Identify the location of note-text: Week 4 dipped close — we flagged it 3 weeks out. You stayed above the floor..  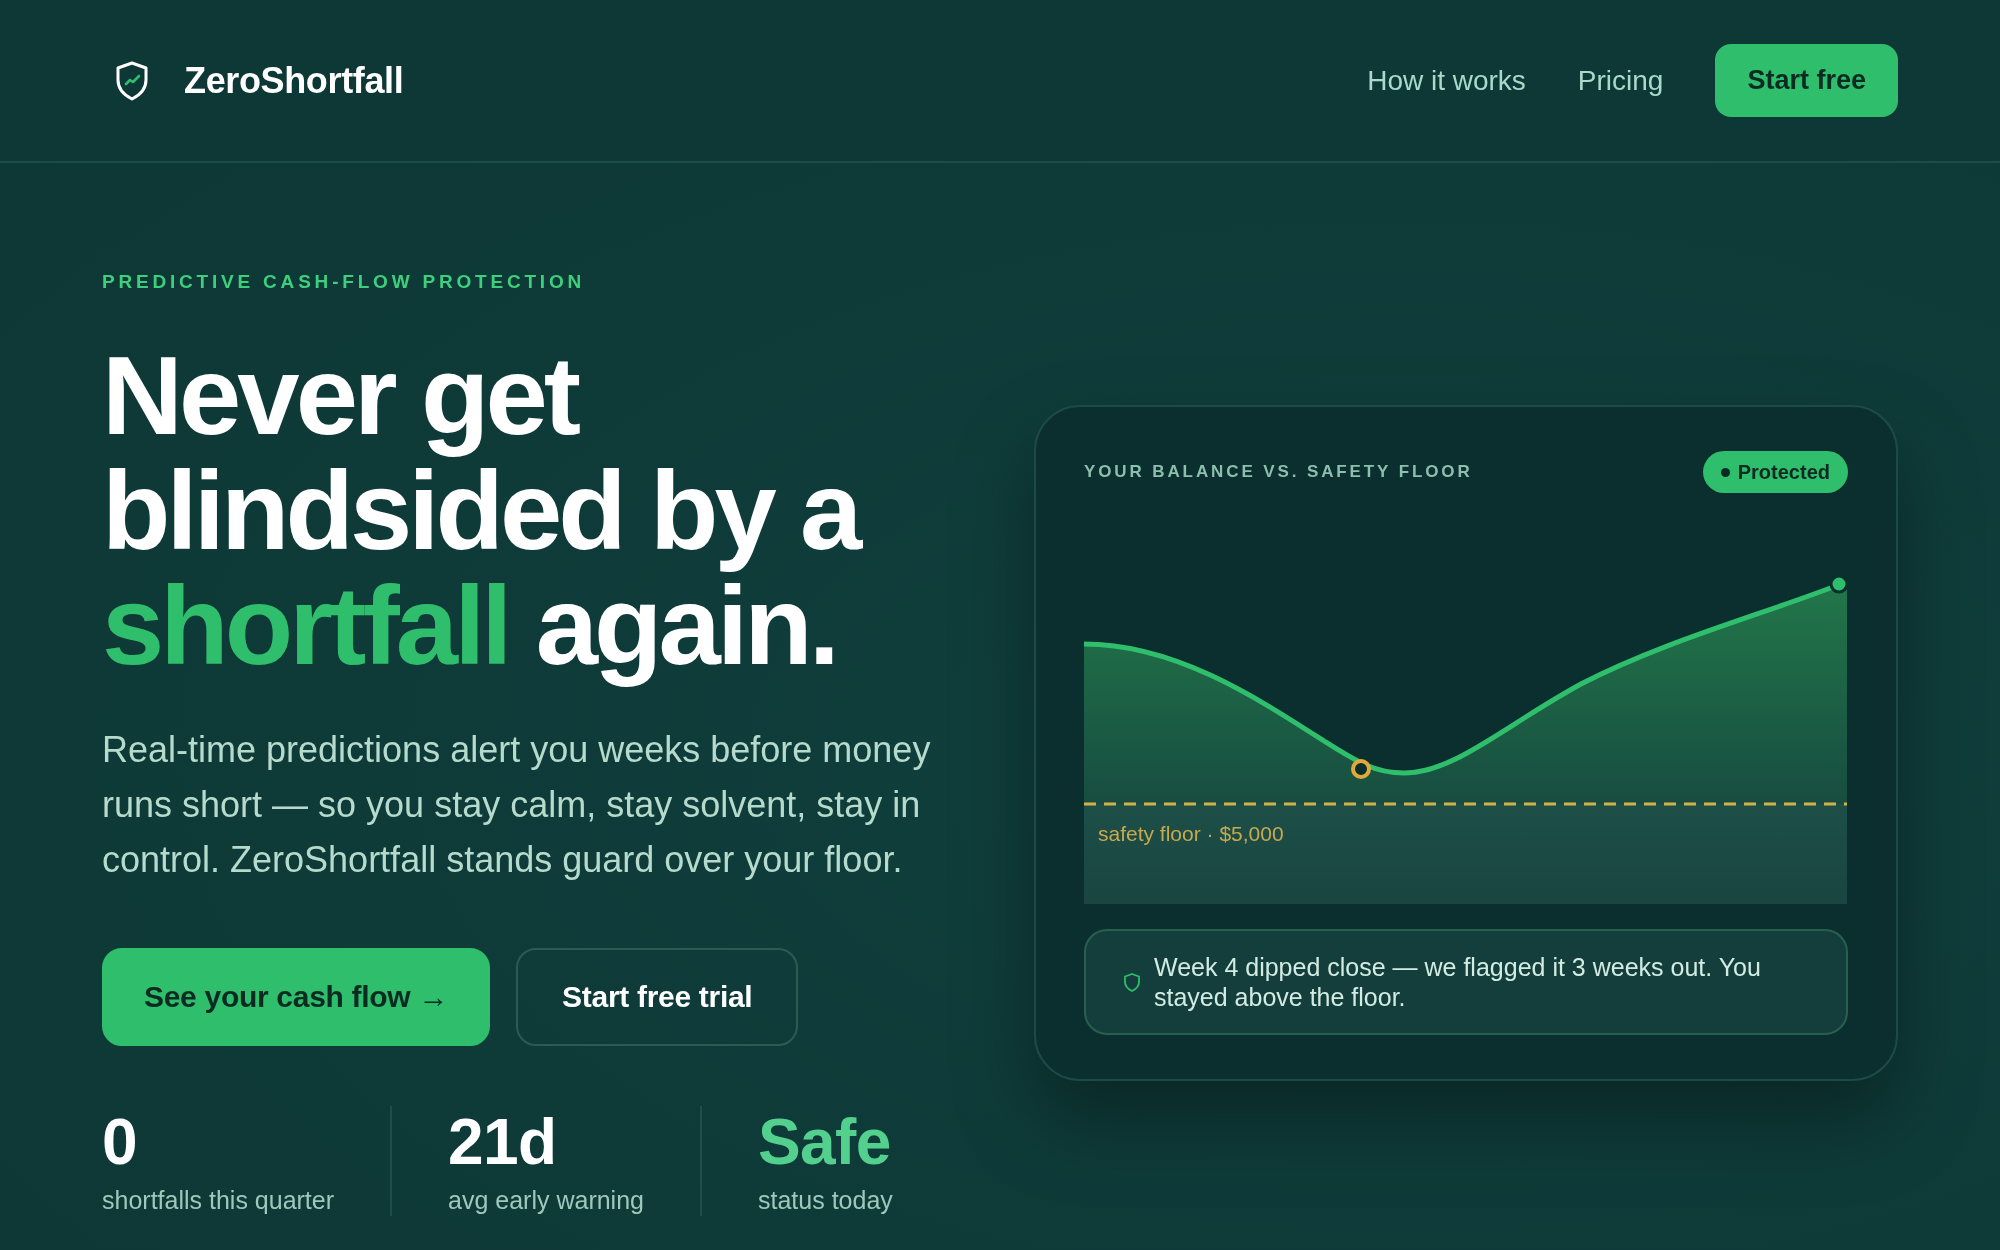
(1458, 982).